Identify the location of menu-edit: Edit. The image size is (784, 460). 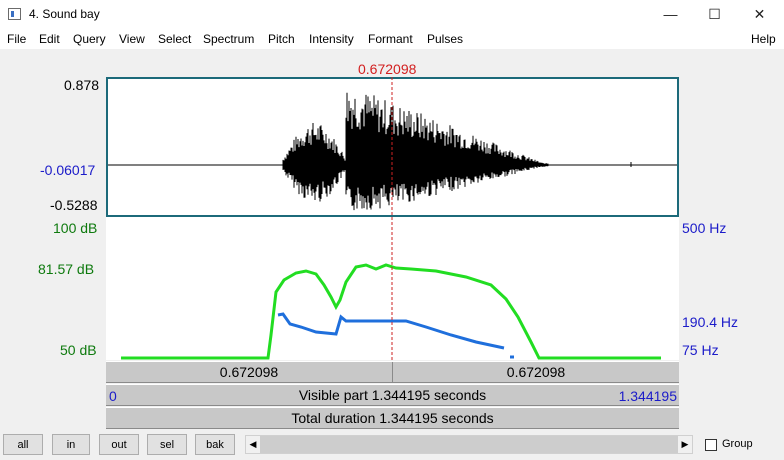
(49, 39).